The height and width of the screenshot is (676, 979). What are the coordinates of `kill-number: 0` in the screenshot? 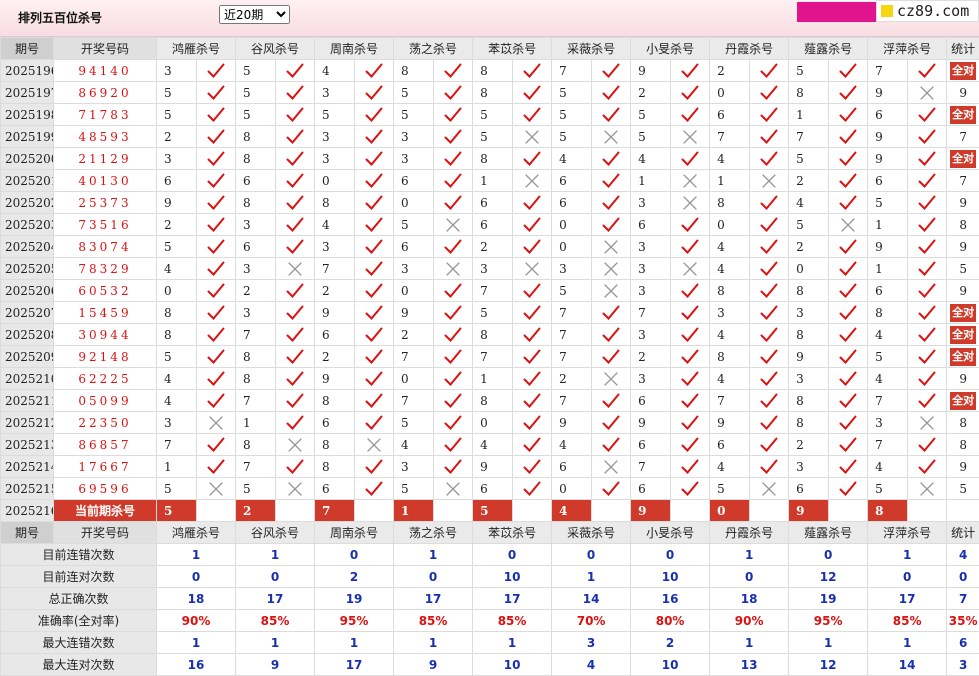 It's located at (335, 181).